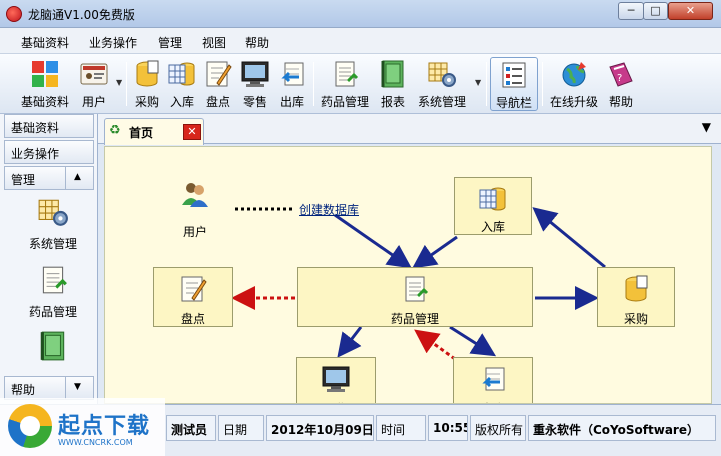 This screenshot has width=721, height=456. Describe the element at coordinates (498, 428) in the screenshot. I see `status-copyright-label: 版权所有` at that location.